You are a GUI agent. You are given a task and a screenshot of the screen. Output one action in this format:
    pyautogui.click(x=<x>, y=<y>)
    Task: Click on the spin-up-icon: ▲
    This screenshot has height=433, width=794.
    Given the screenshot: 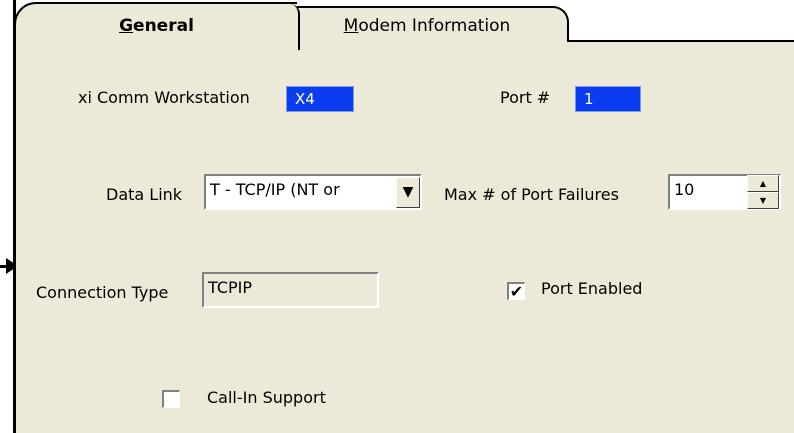 What is the action you would take?
    pyautogui.click(x=763, y=183)
    